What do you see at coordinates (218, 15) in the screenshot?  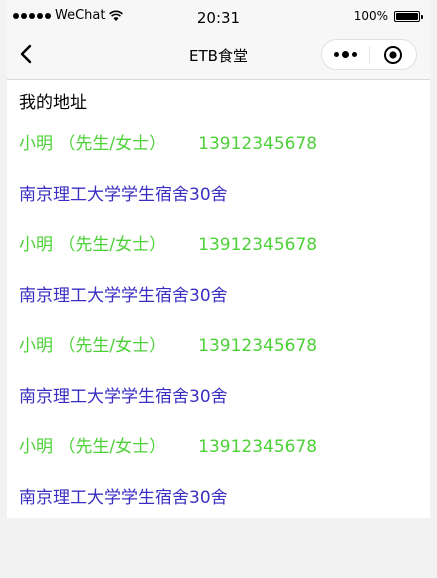 I see `status-bar: WeChat 20:31 100%` at bounding box center [218, 15].